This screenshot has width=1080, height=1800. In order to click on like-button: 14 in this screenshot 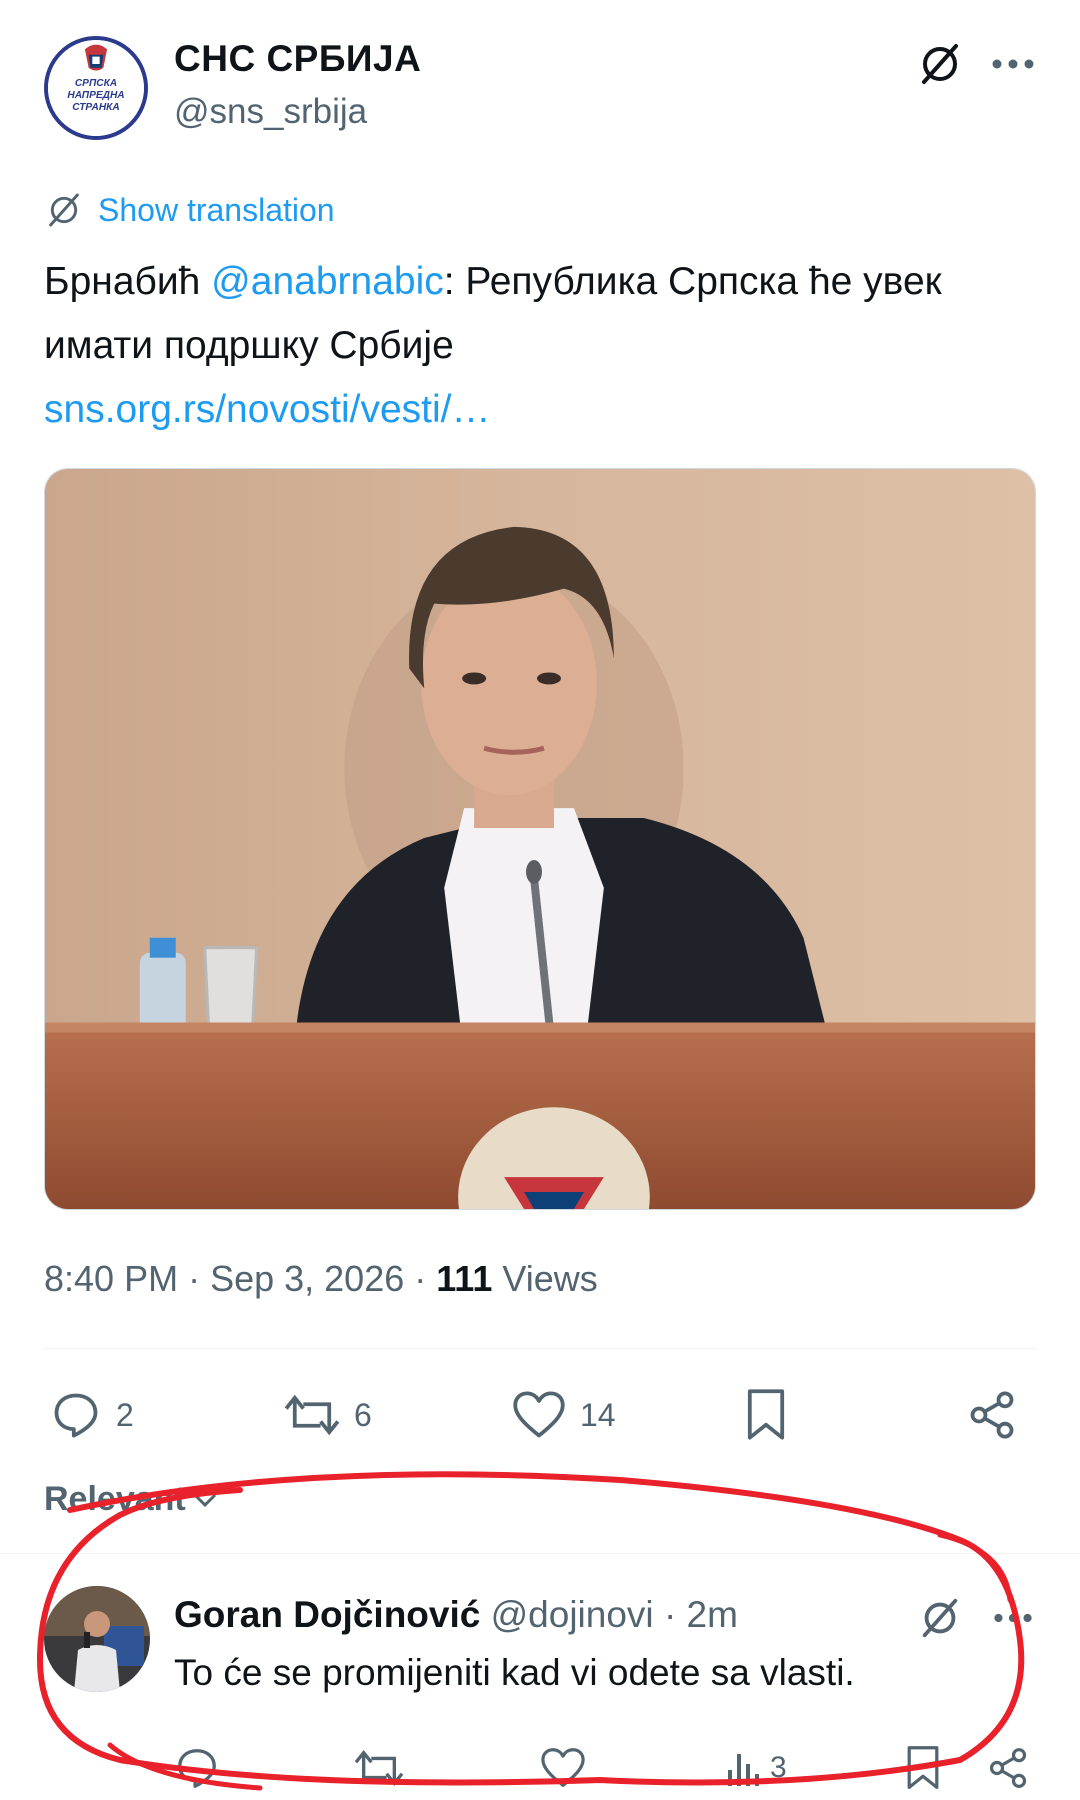, I will do `click(564, 1415)`.